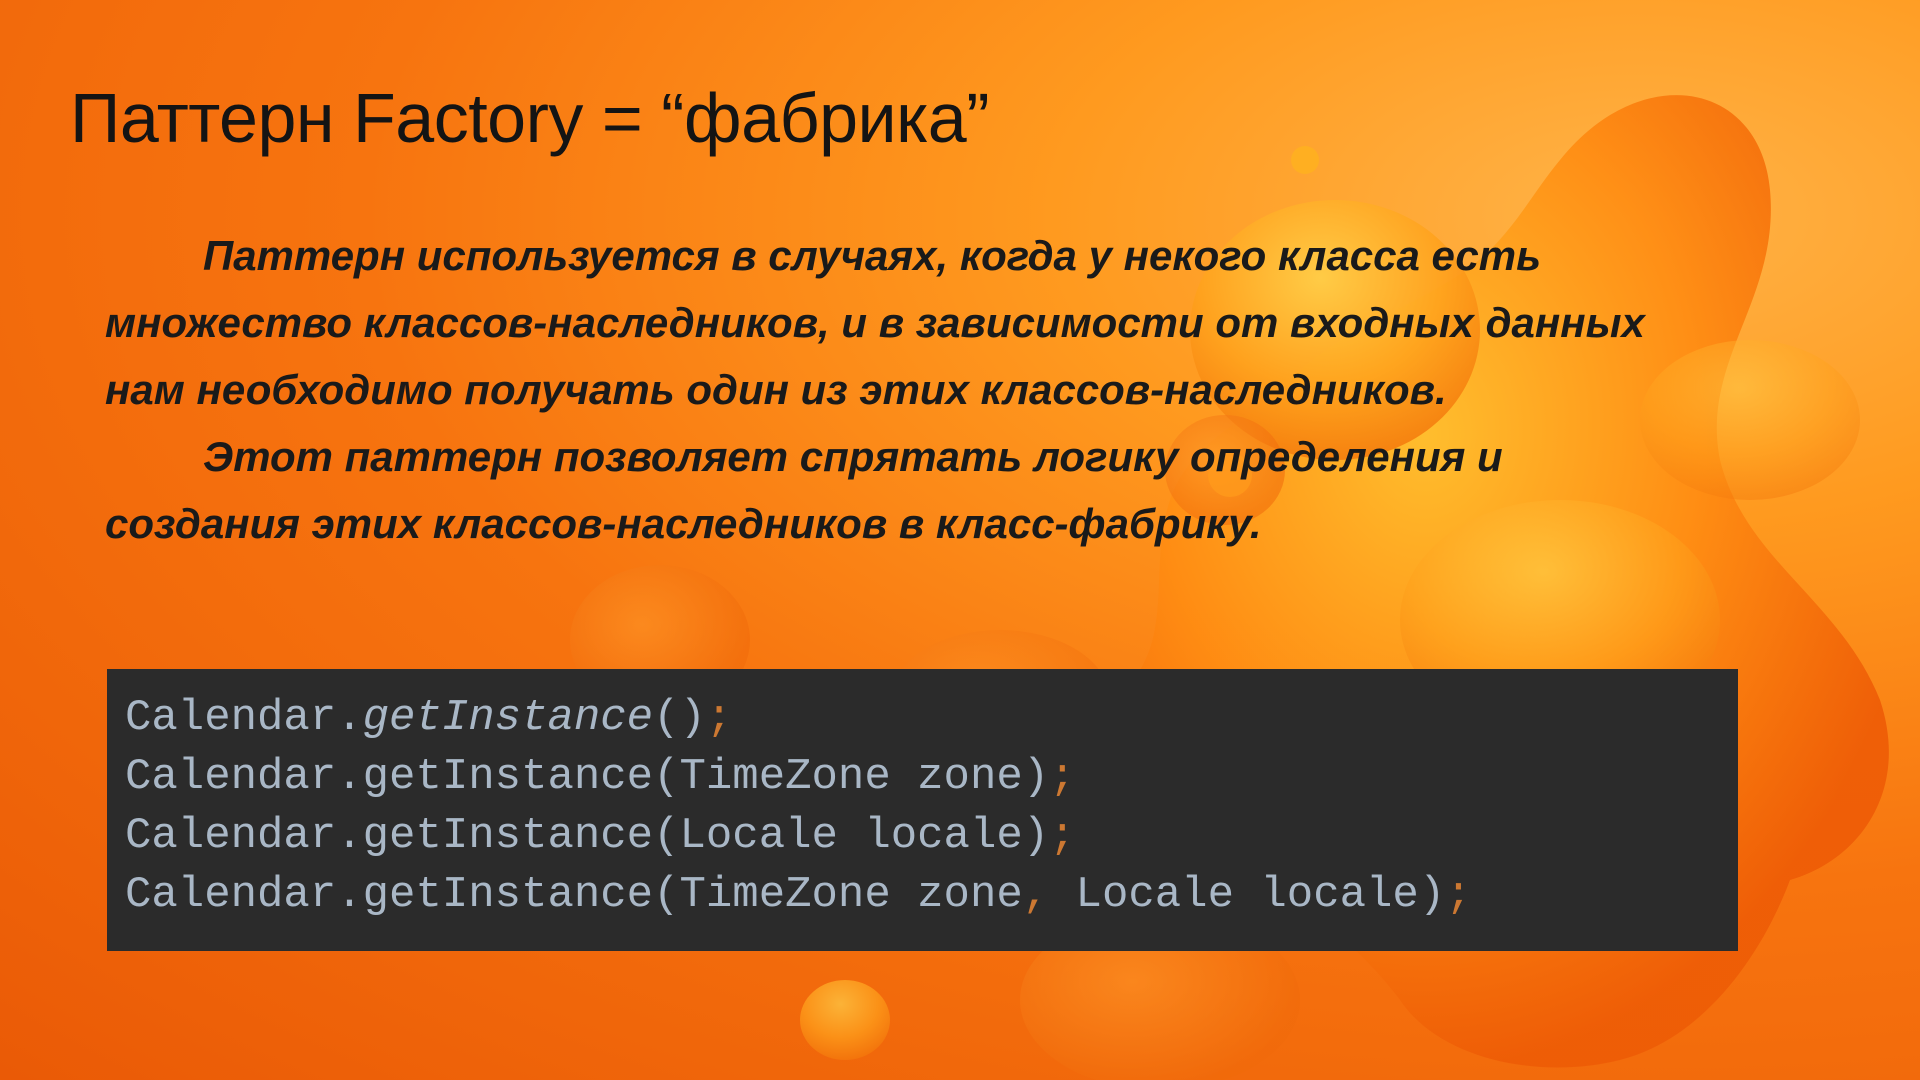 This screenshot has height=1080, width=1920. I want to click on code-token: Calendar., so click(244, 718).